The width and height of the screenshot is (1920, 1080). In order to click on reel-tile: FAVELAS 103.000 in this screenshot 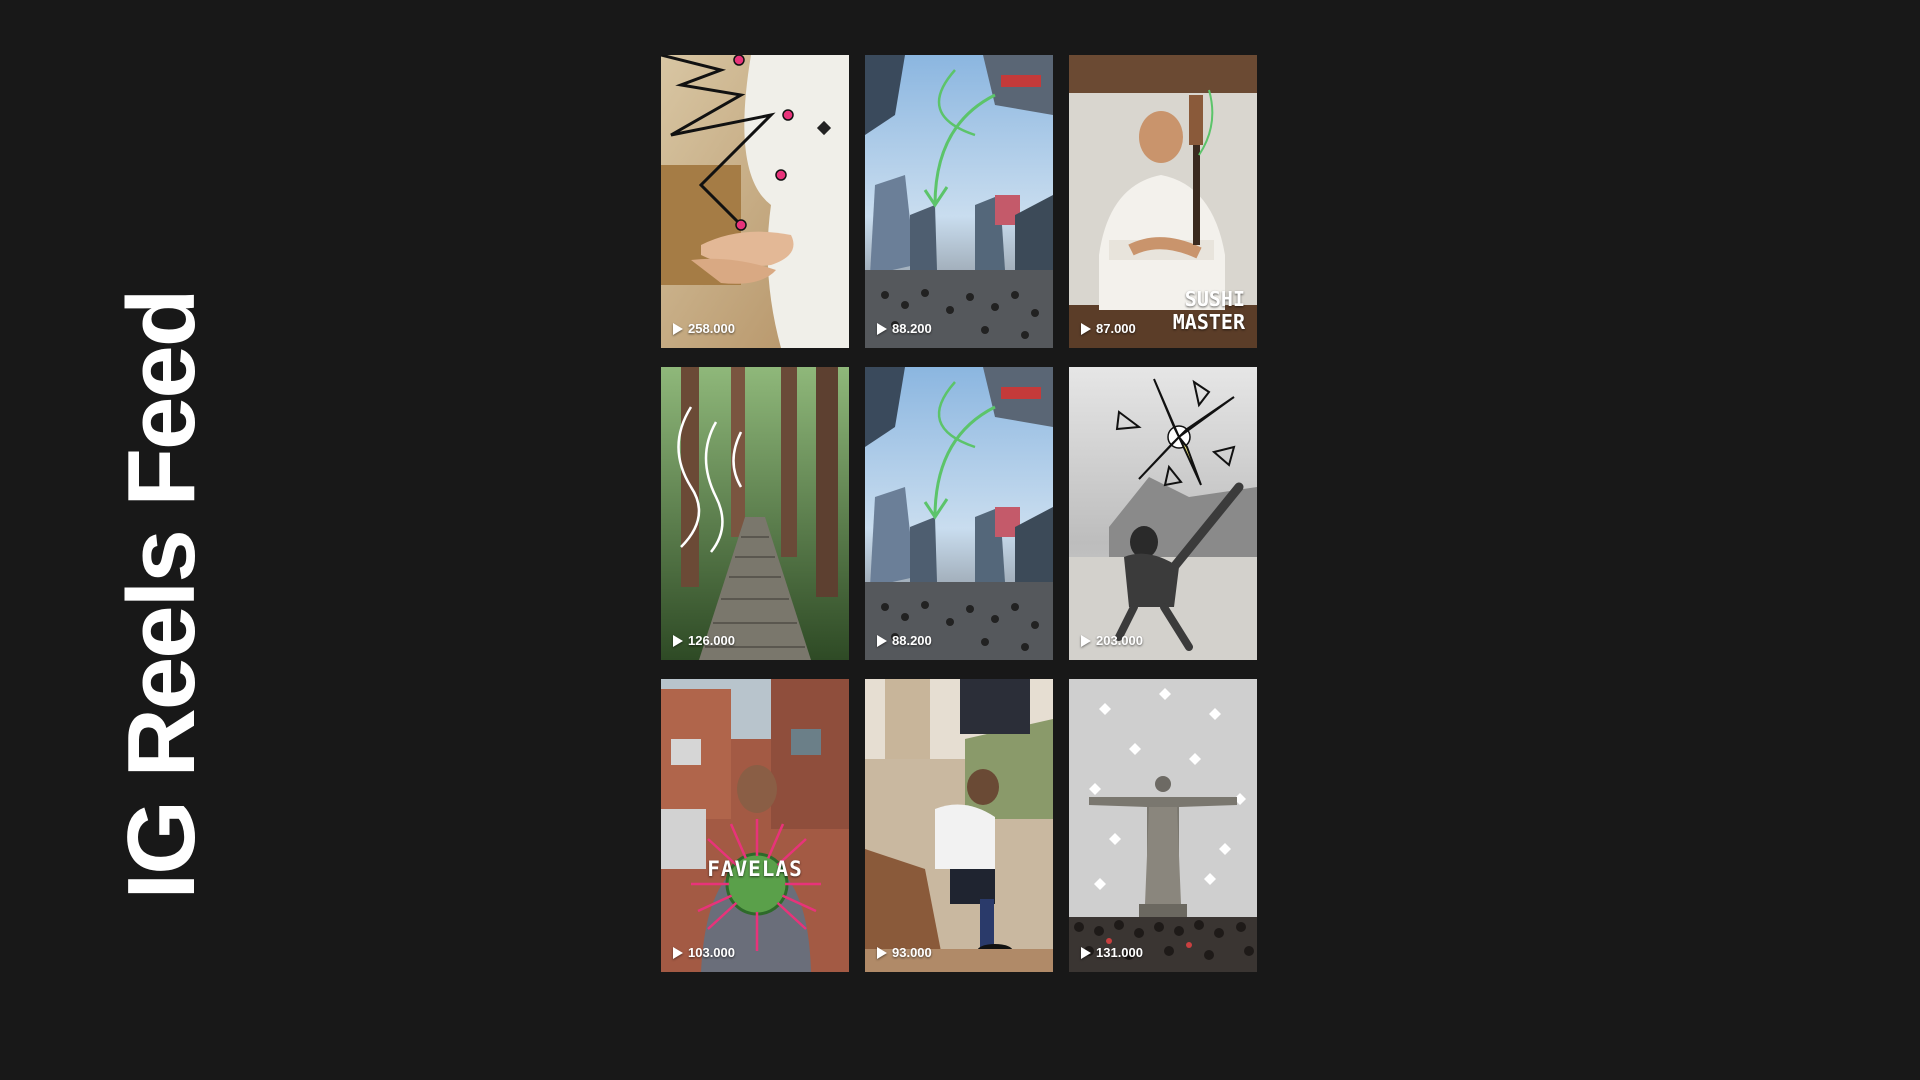, I will do `click(755, 825)`.